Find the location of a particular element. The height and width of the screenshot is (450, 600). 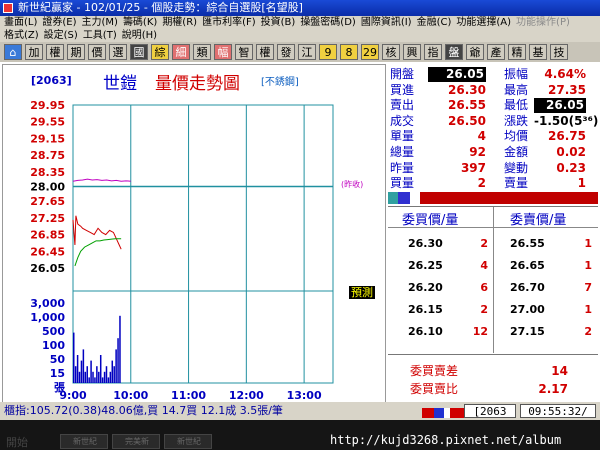

fund-button: 基 is located at coordinates (538, 52).